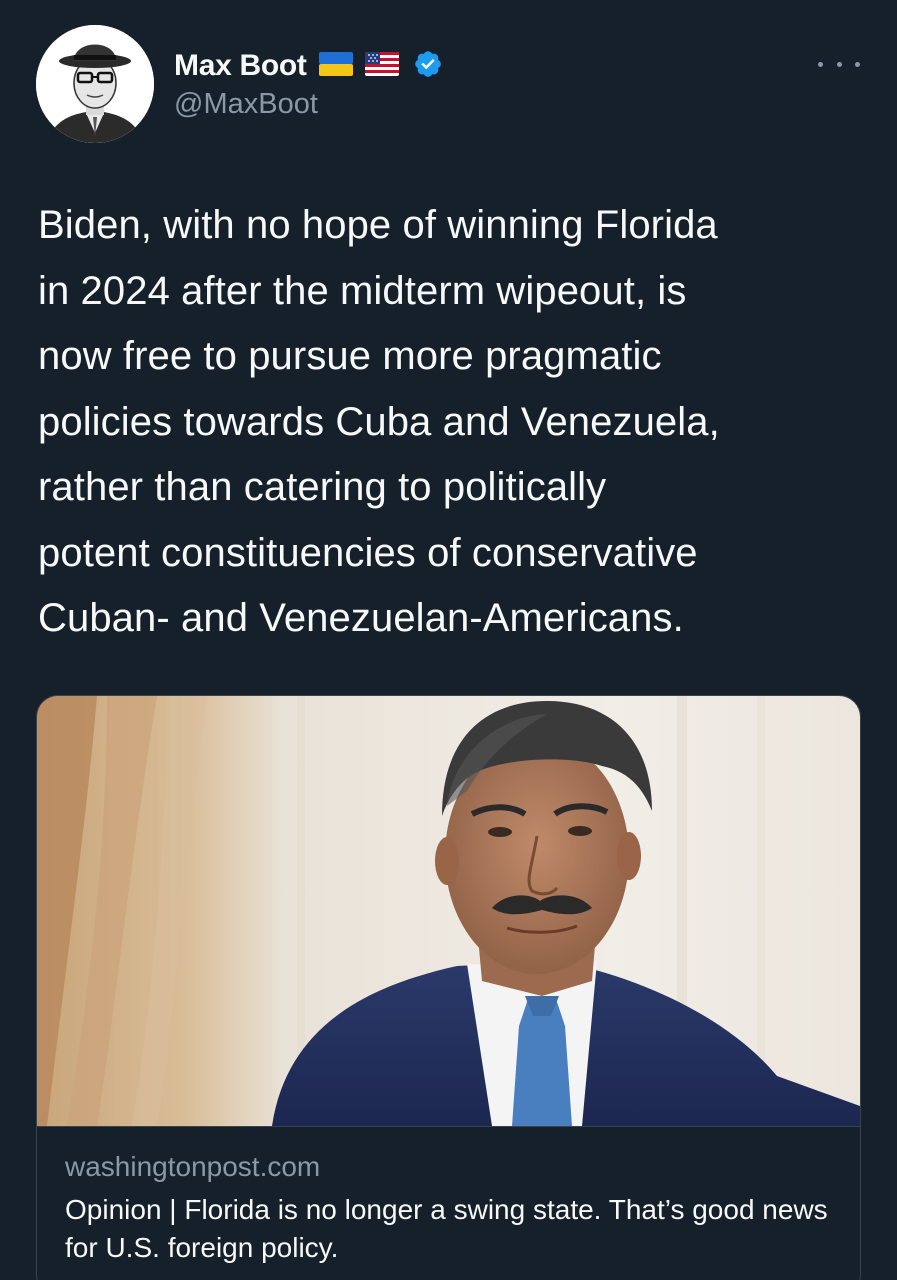 This screenshot has width=897, height=1280. What do you see at coordinates (240, 66) in the screenshot?
I see `author-display-name: Max Boot` at bounding box center [240, 66].